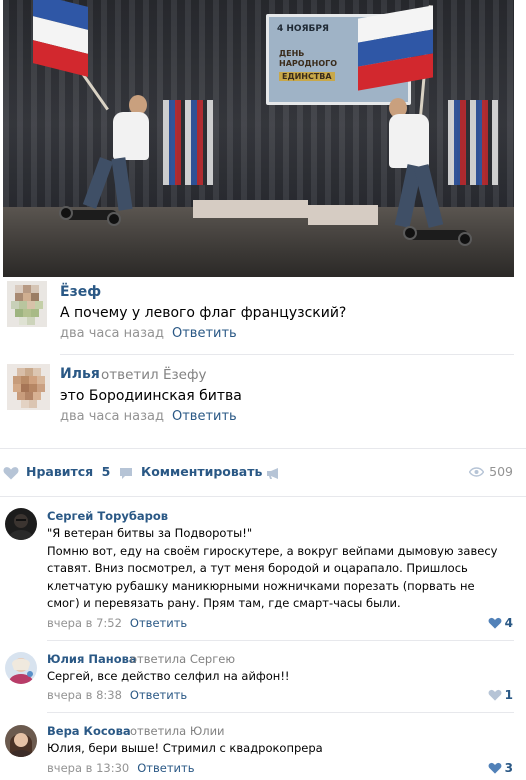 The image size is (526, 780). What do you see at coordinates (508, 695) in the screenshot?
I see `like-count: 1` at bounding box center [508, 695].